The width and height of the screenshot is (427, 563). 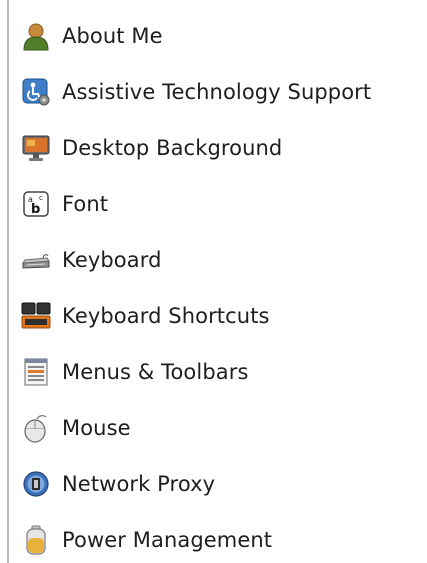 I want to click on menu-item-assistive-technology-support: Assistive Technology Support, so click(x=213, y=92).